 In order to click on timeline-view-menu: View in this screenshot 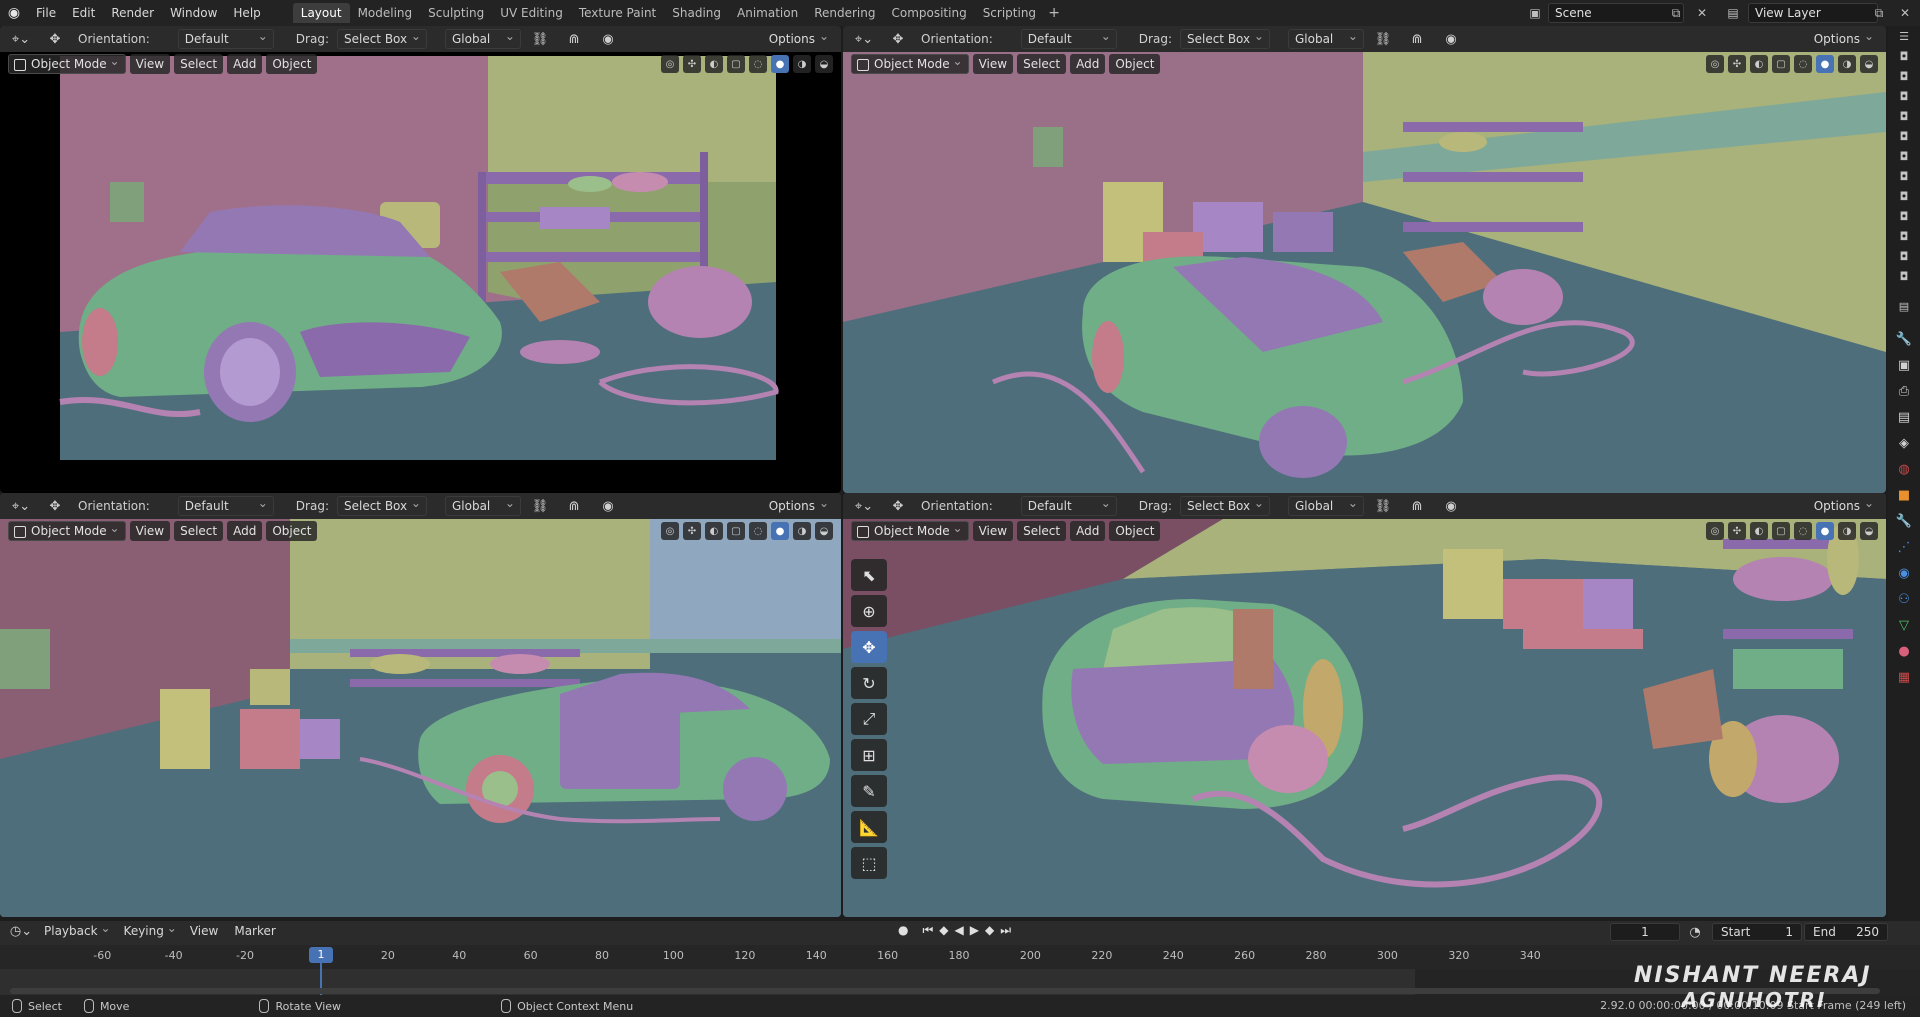, I will do `click(204, 931)`.